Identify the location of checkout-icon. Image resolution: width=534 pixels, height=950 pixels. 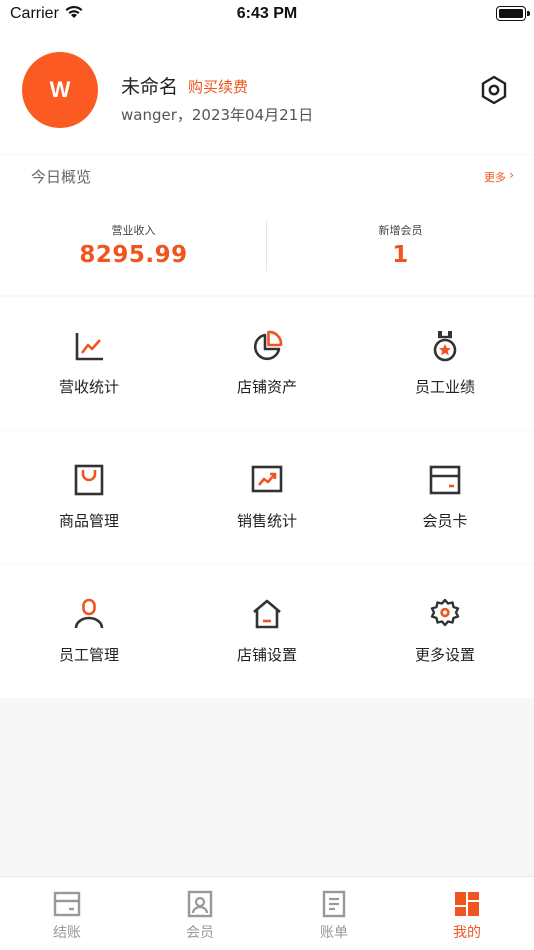
(67, 904).